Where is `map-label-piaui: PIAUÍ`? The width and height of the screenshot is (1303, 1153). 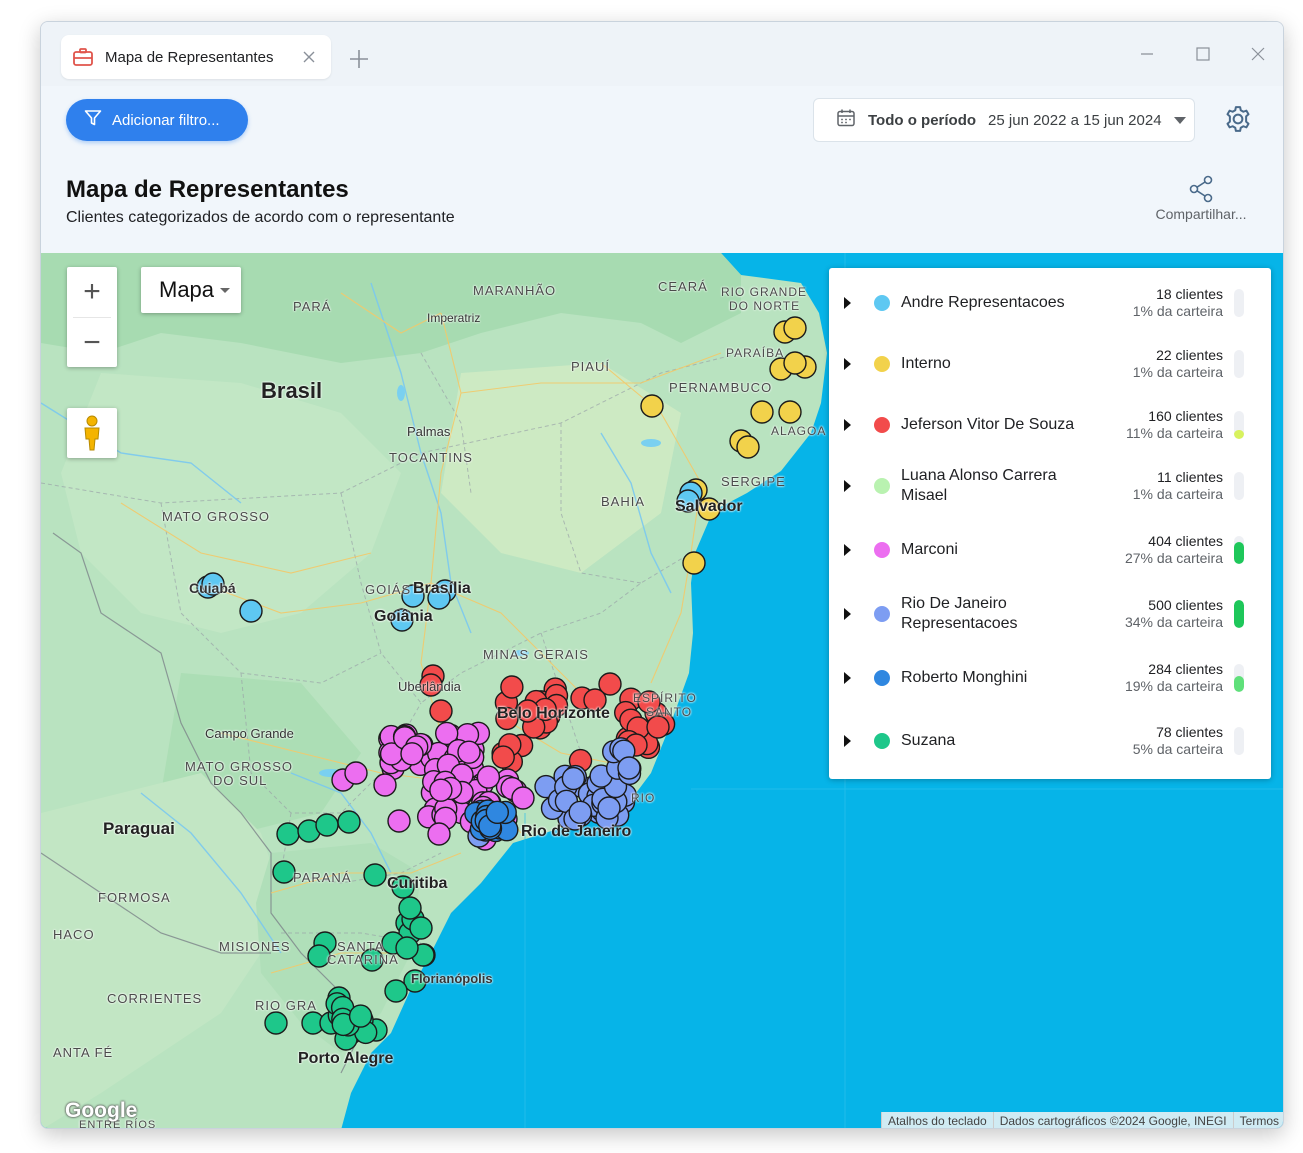 map-label-piaui: PIAUÍ is located at coordinates (590, 366).